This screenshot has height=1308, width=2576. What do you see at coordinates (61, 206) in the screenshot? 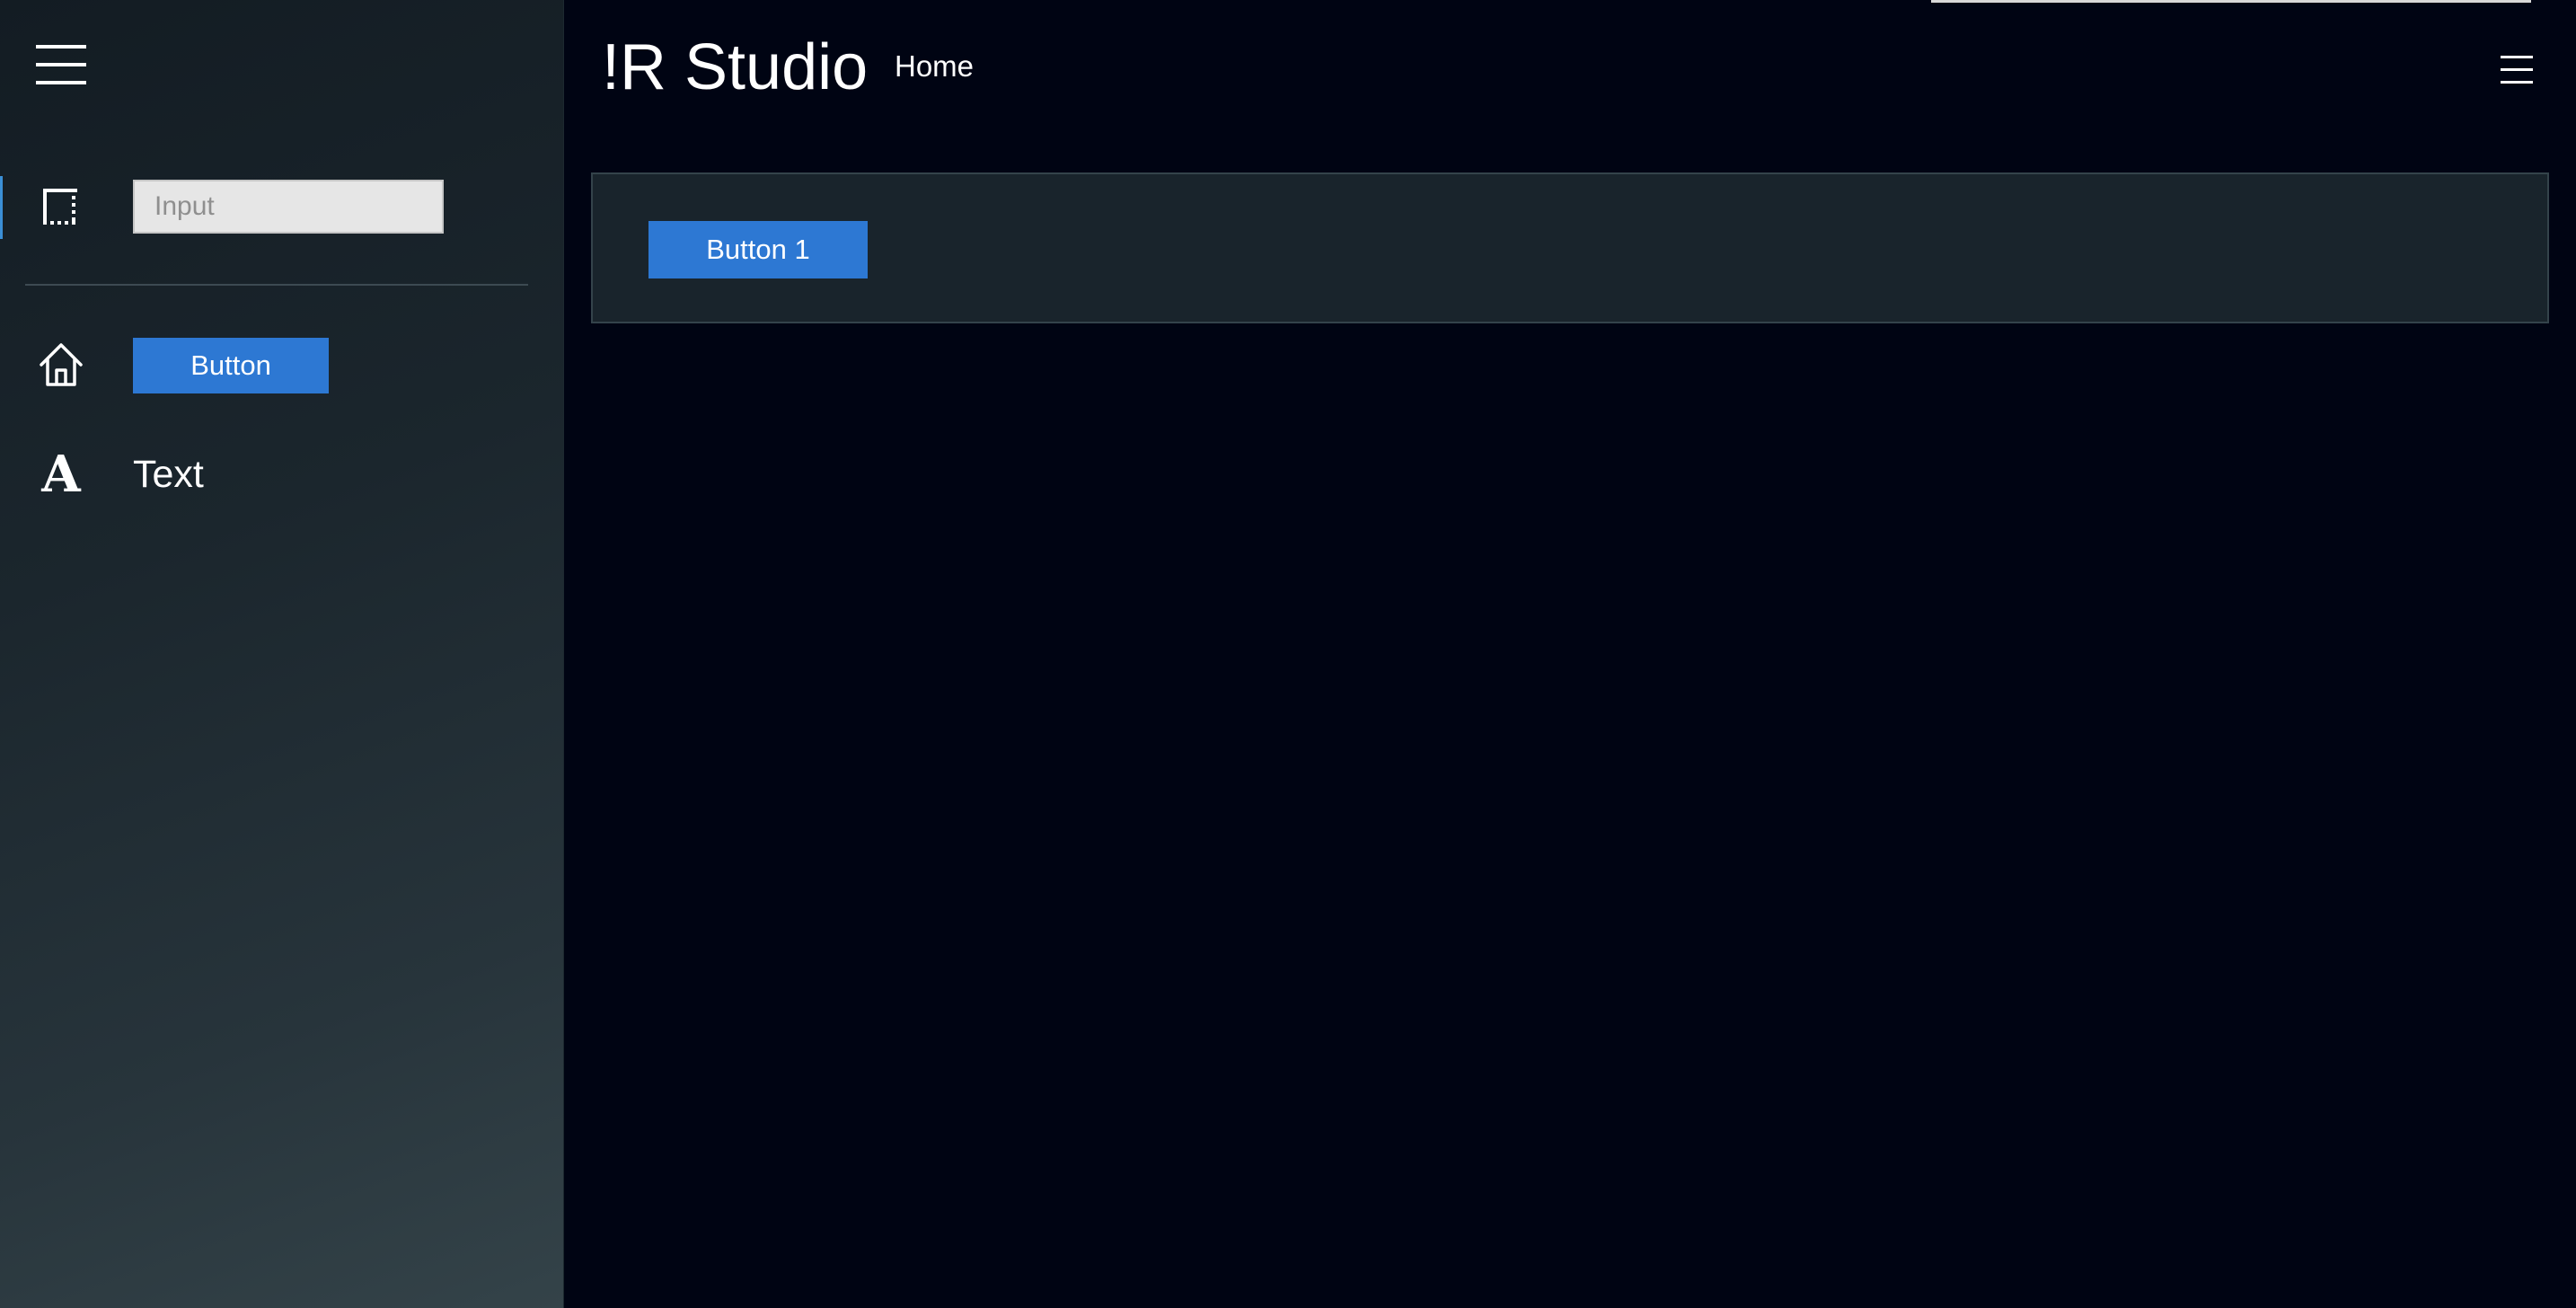
I see `input-field-icon` at bounding box center [61, 206].